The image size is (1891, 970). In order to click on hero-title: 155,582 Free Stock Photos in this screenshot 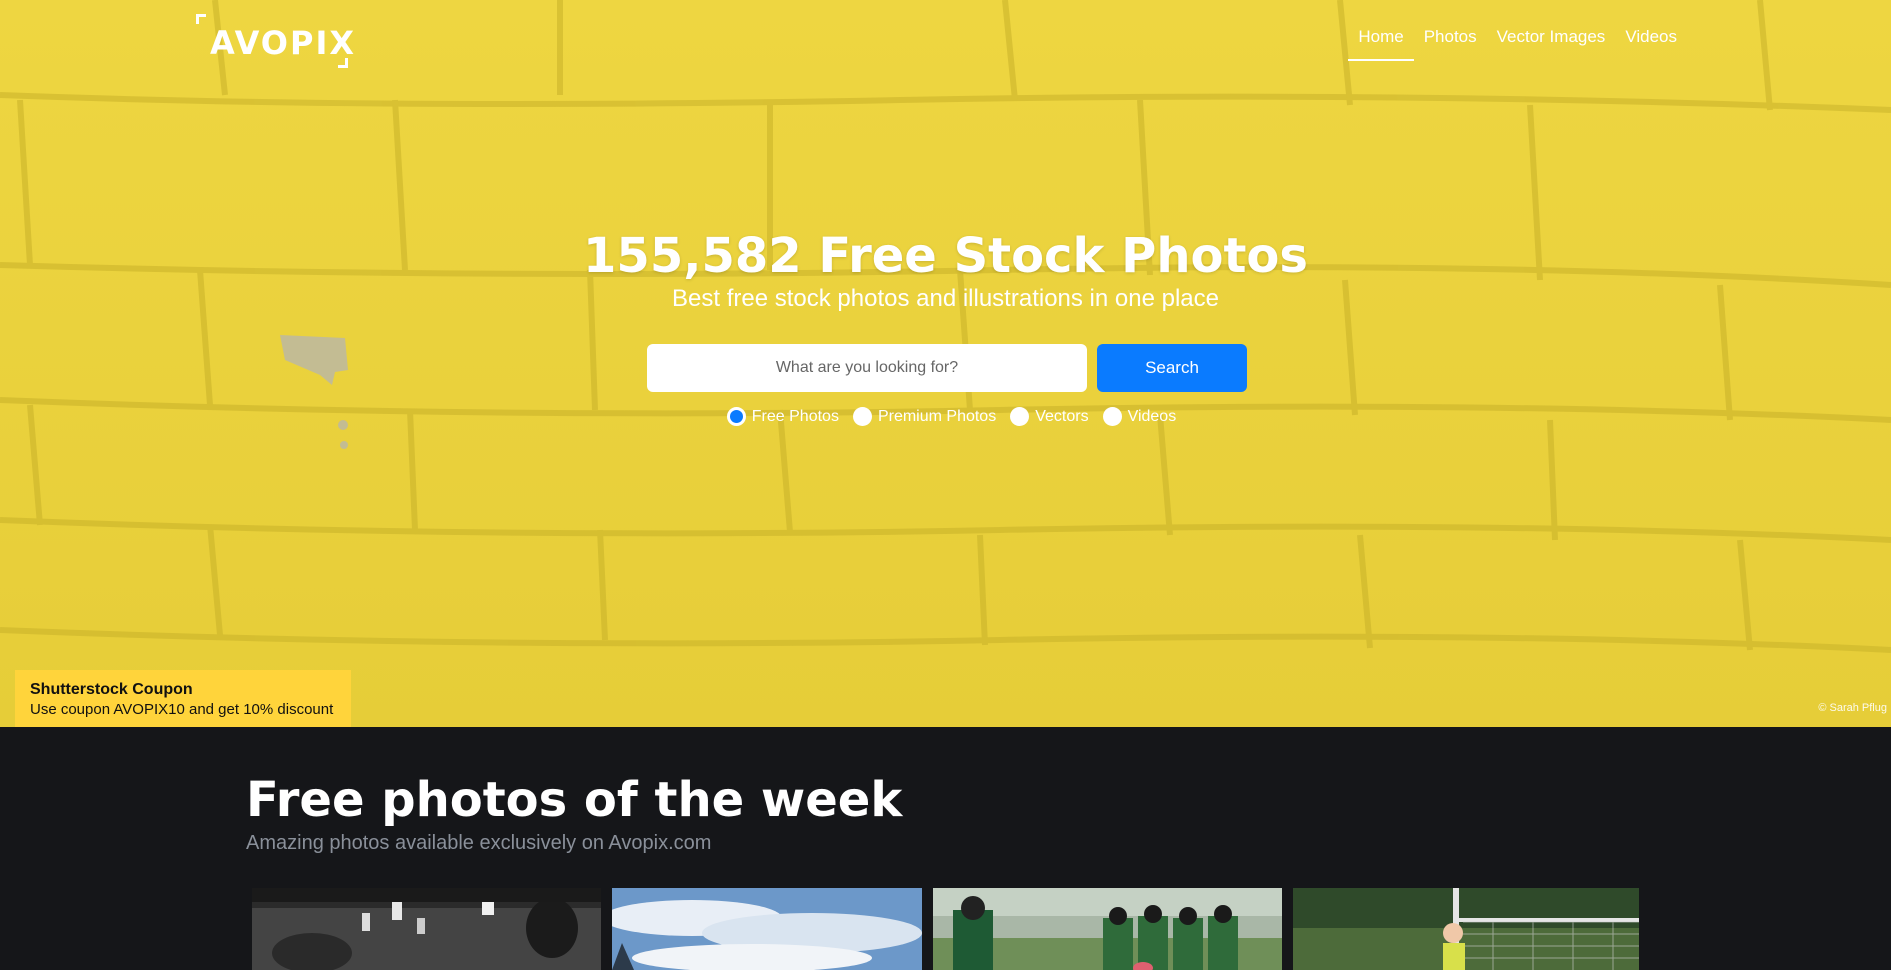, I will do `click(945, 256)`.